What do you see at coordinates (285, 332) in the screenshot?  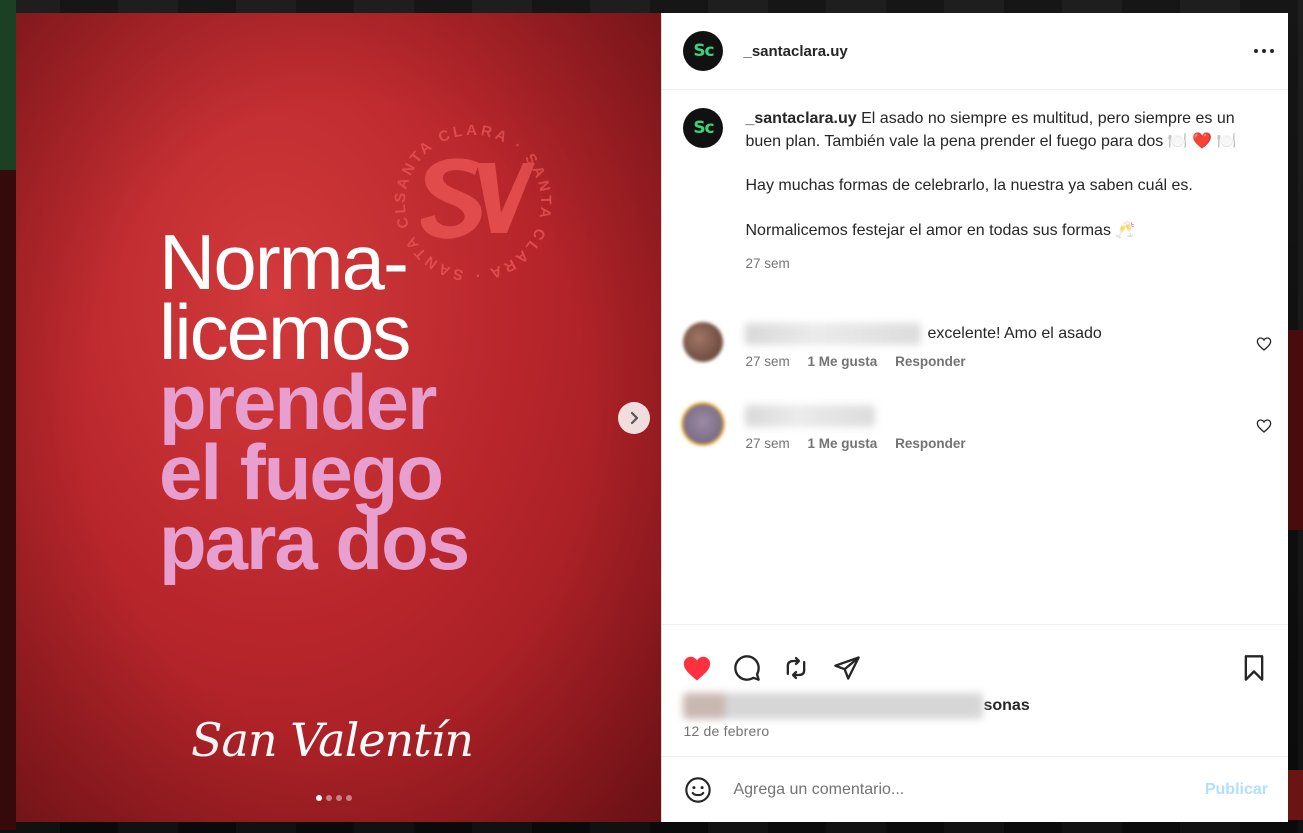 I see `headline-line-2: licemos` at bounding box center [285, 332].